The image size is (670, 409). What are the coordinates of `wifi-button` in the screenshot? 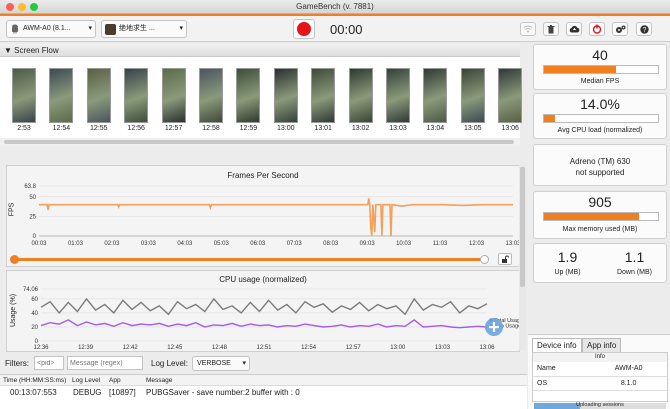 It's located at (528, 29).